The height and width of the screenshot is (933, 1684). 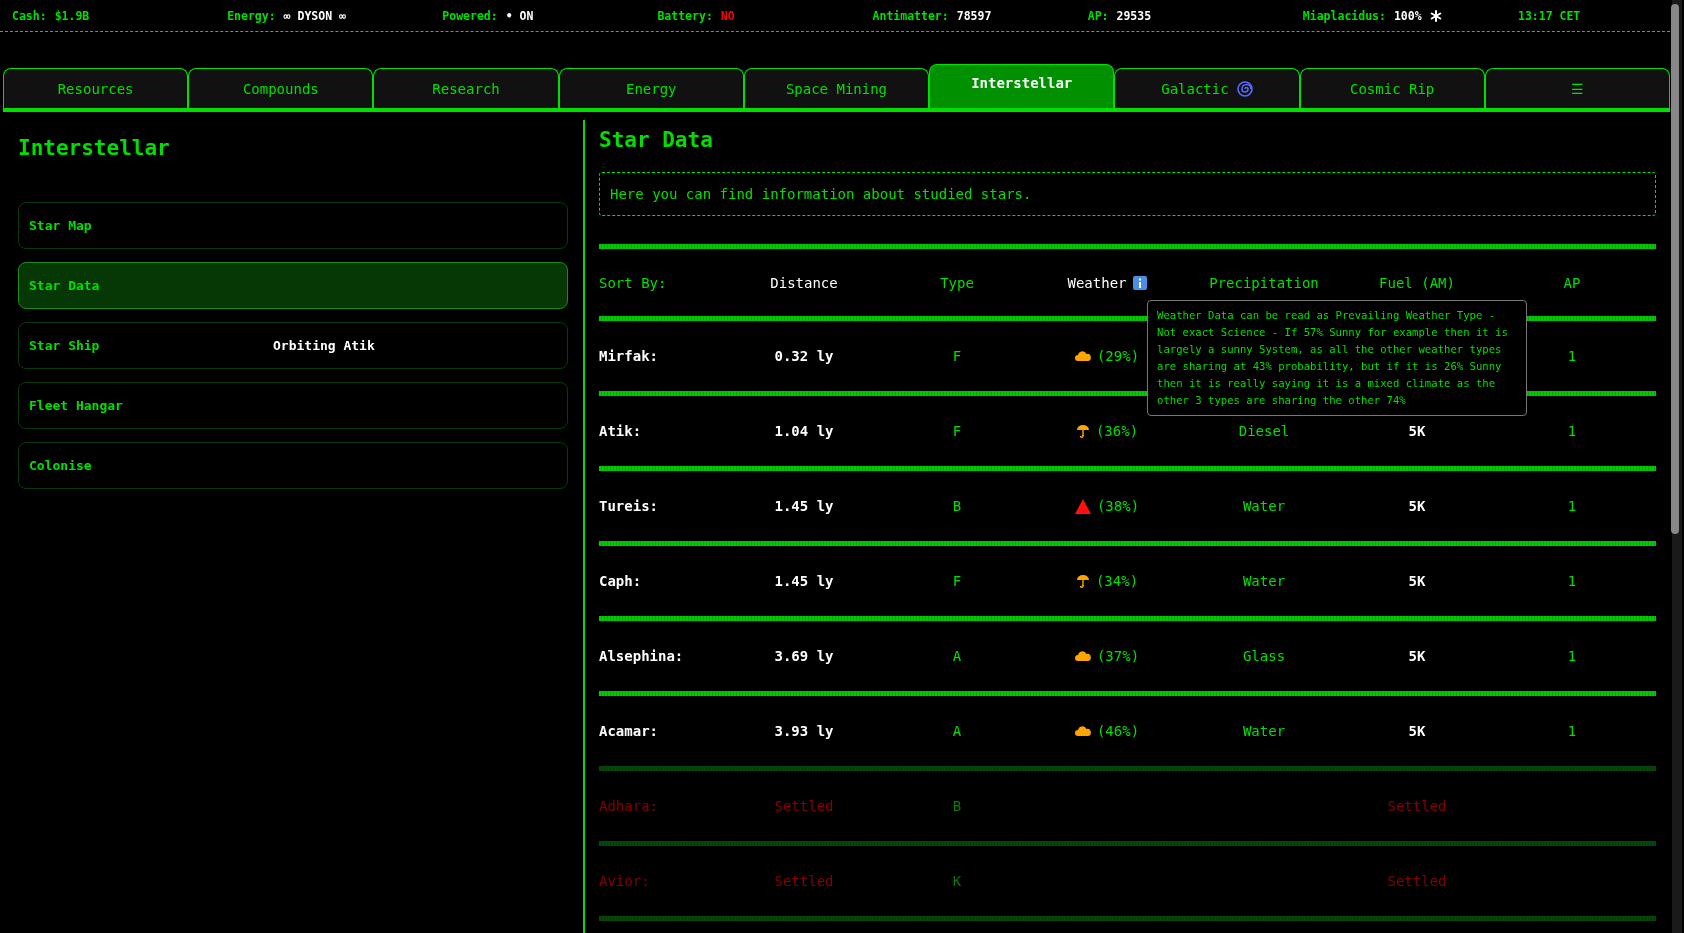 I want to click on stat-label: Miaplacidus:, so click(x=1344, y=15).